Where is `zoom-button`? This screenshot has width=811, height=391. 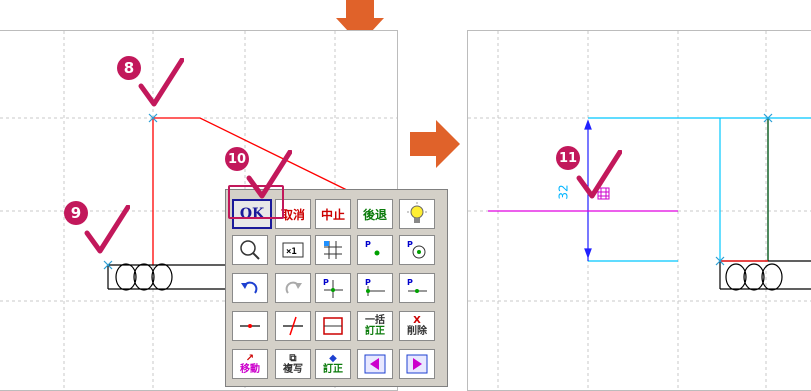 zoom-button is located at coordinates (250, 250).